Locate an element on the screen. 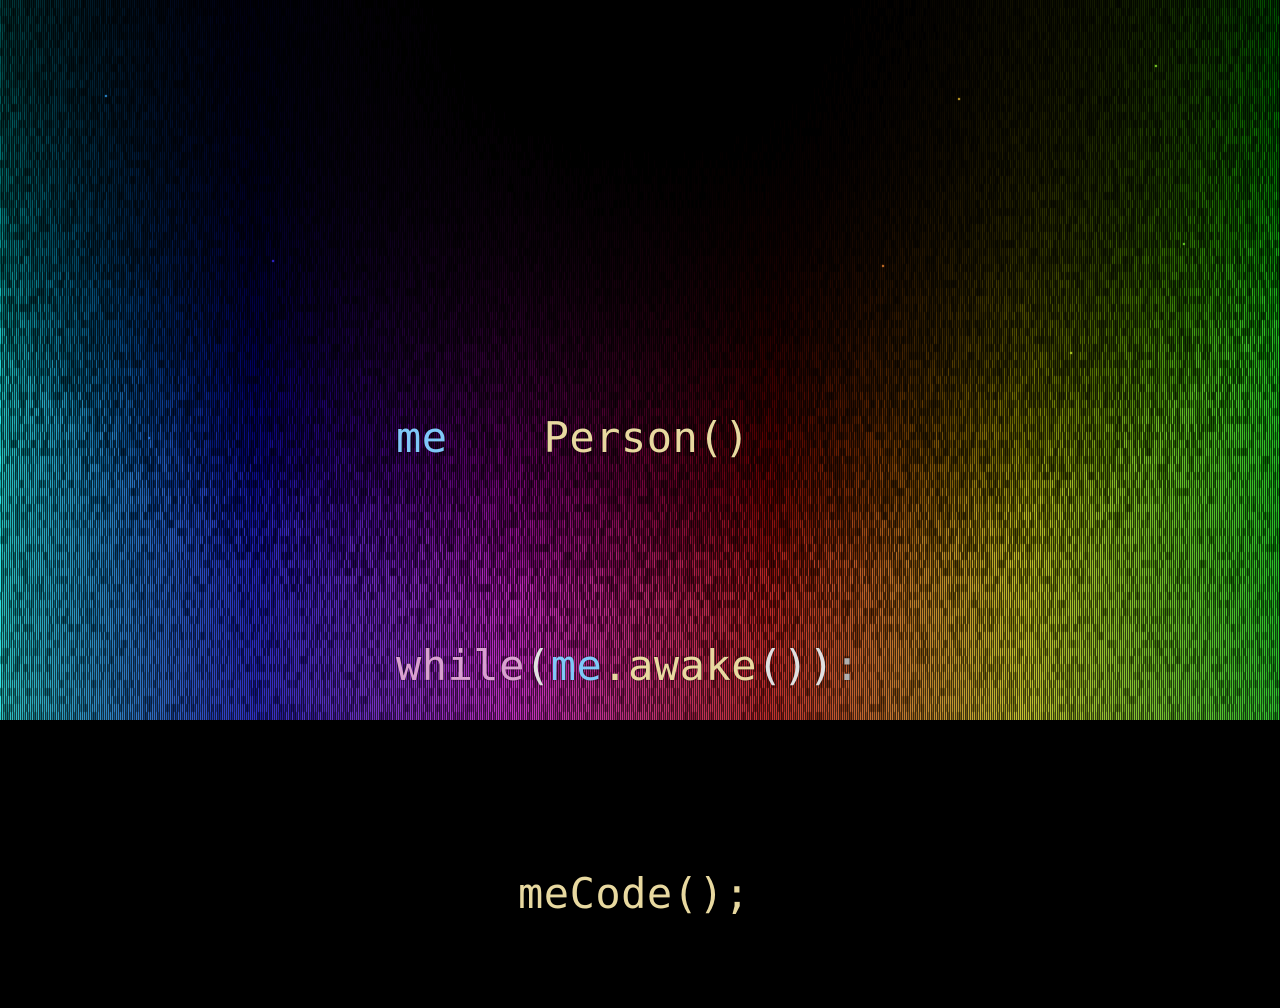 The image size is (1280, 1008). code-variable-me: me is located at coordinates (422, 437).